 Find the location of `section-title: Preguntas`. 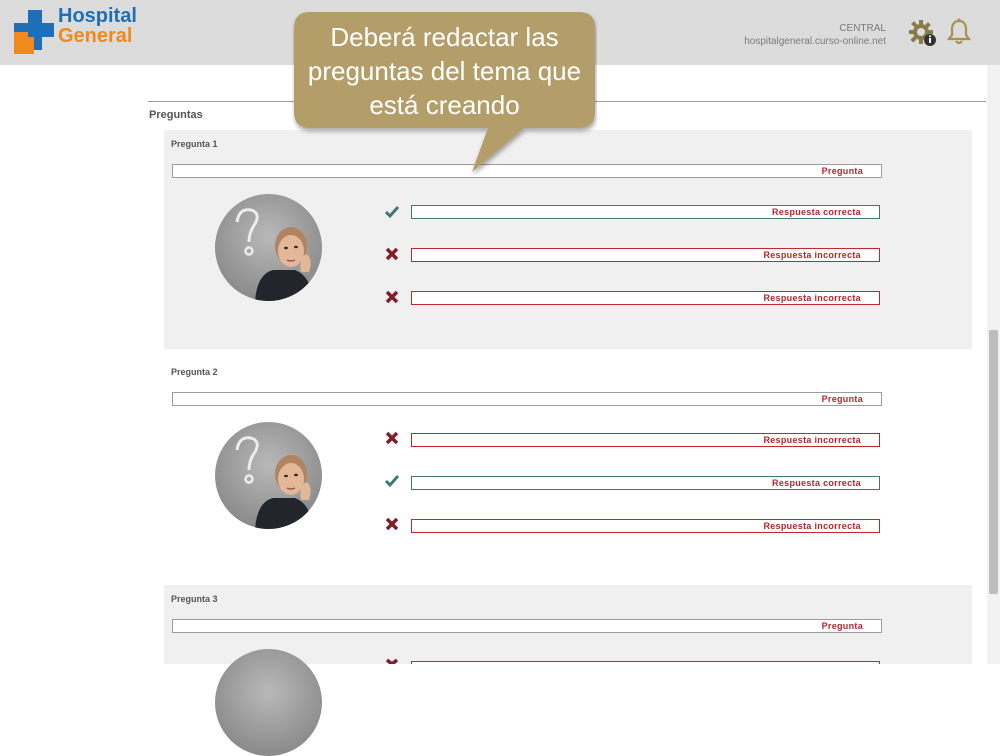

section-title: Preguntas is located at coordinates (176, 115).